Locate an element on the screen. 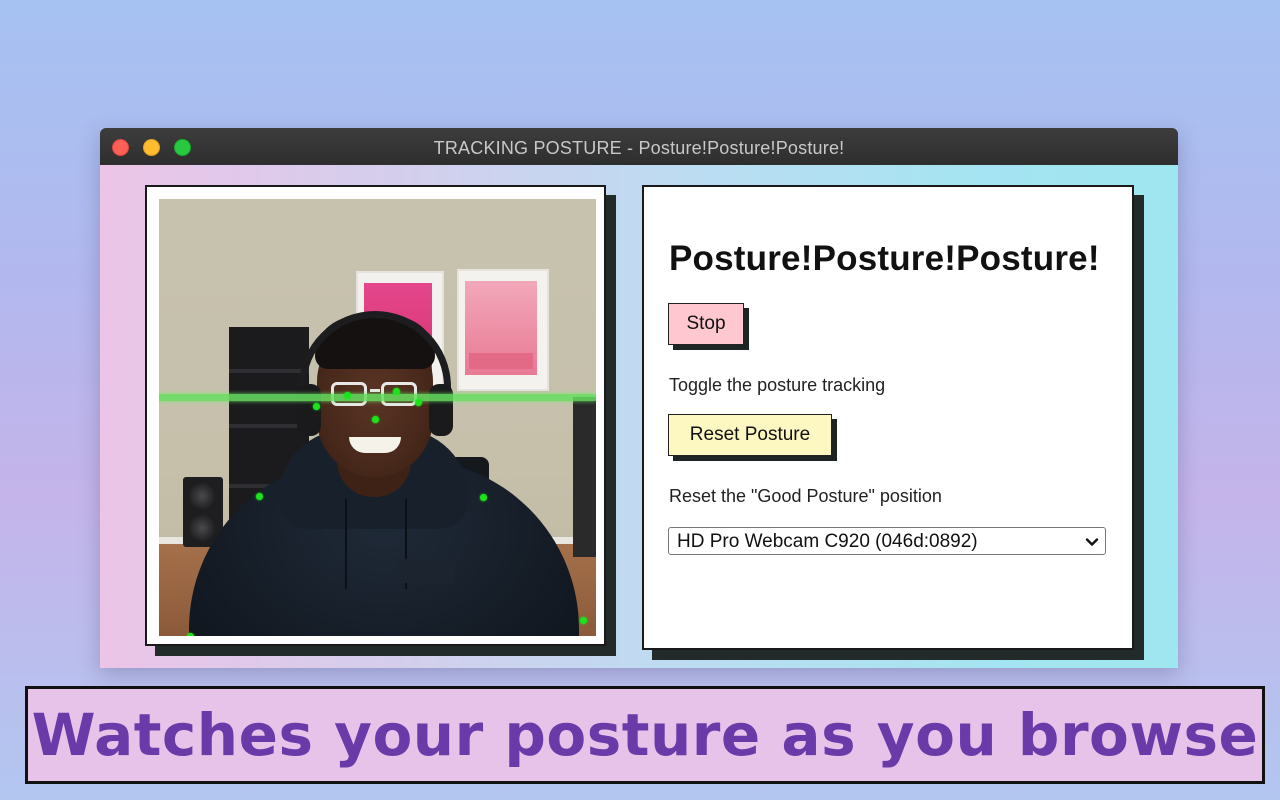 This screenshot has height=800, width=1280. promo-banner: Watches your posture as you browse is located at coordinates (645, 735).